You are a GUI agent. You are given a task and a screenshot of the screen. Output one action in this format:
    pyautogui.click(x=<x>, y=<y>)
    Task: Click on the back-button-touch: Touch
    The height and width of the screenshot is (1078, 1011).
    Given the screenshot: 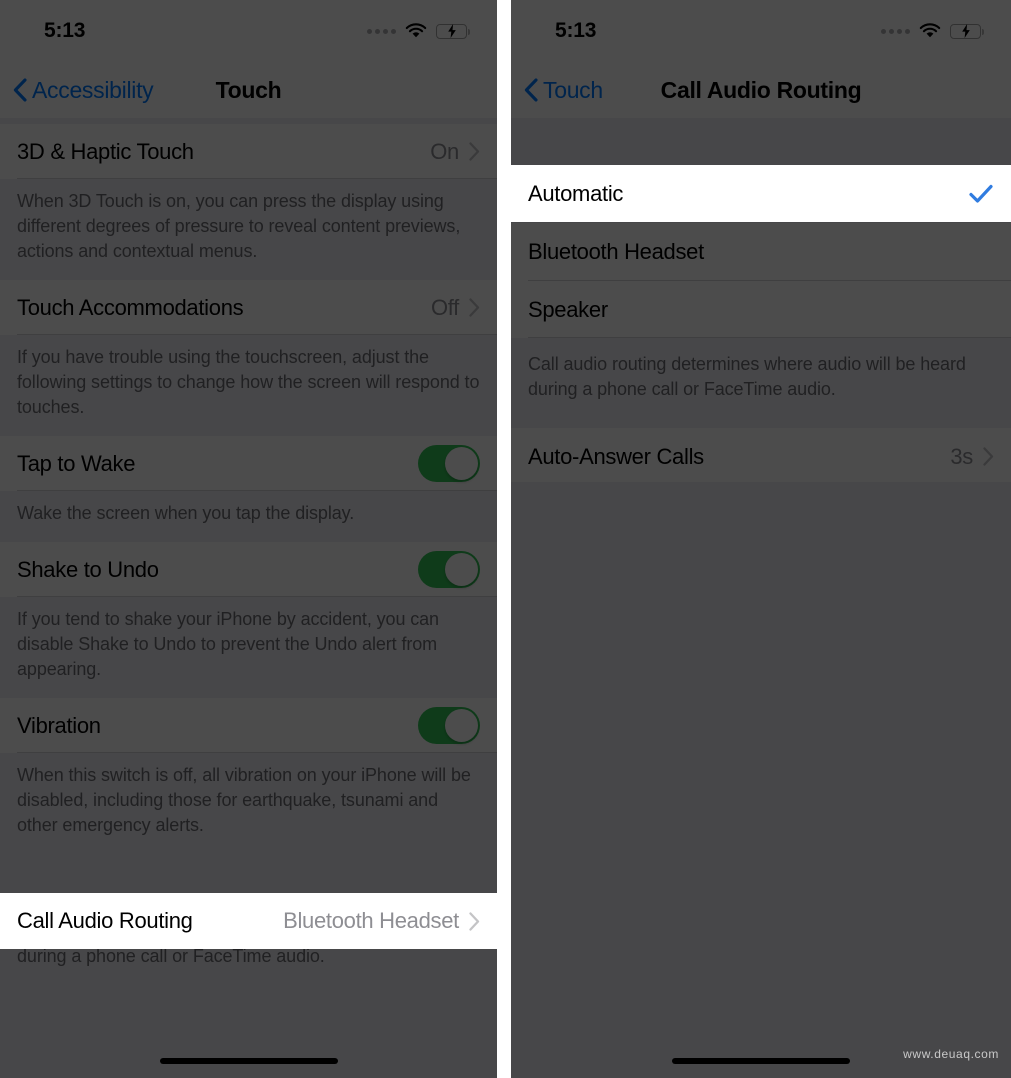 What is the action you would take?
    pyautogui.click(x=557, y=90)
    